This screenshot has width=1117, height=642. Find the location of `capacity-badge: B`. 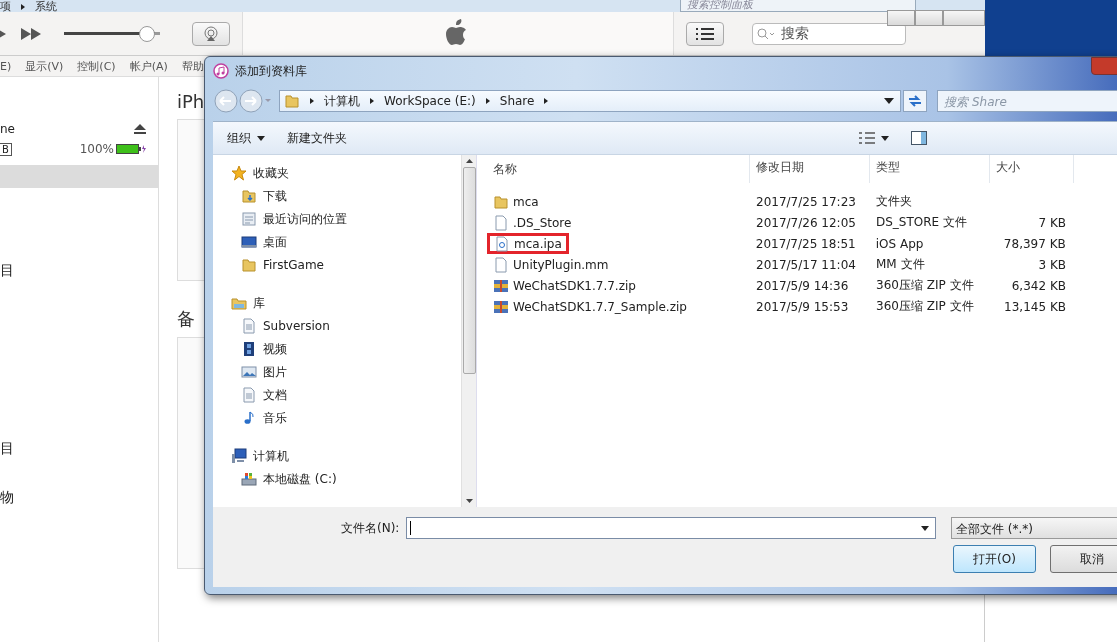

capacity-badge: B is located at coordinates (6, 149).